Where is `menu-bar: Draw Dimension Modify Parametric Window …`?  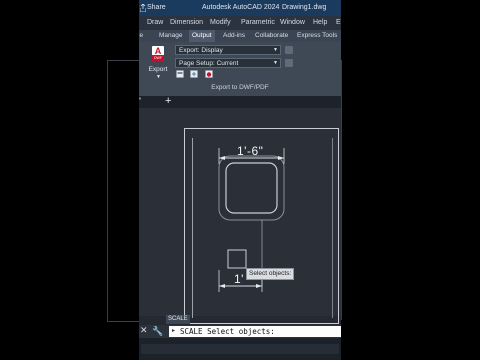
menu-bar: Draw Dimension Modify Parametric Window … is located at coordinates (240, 23).